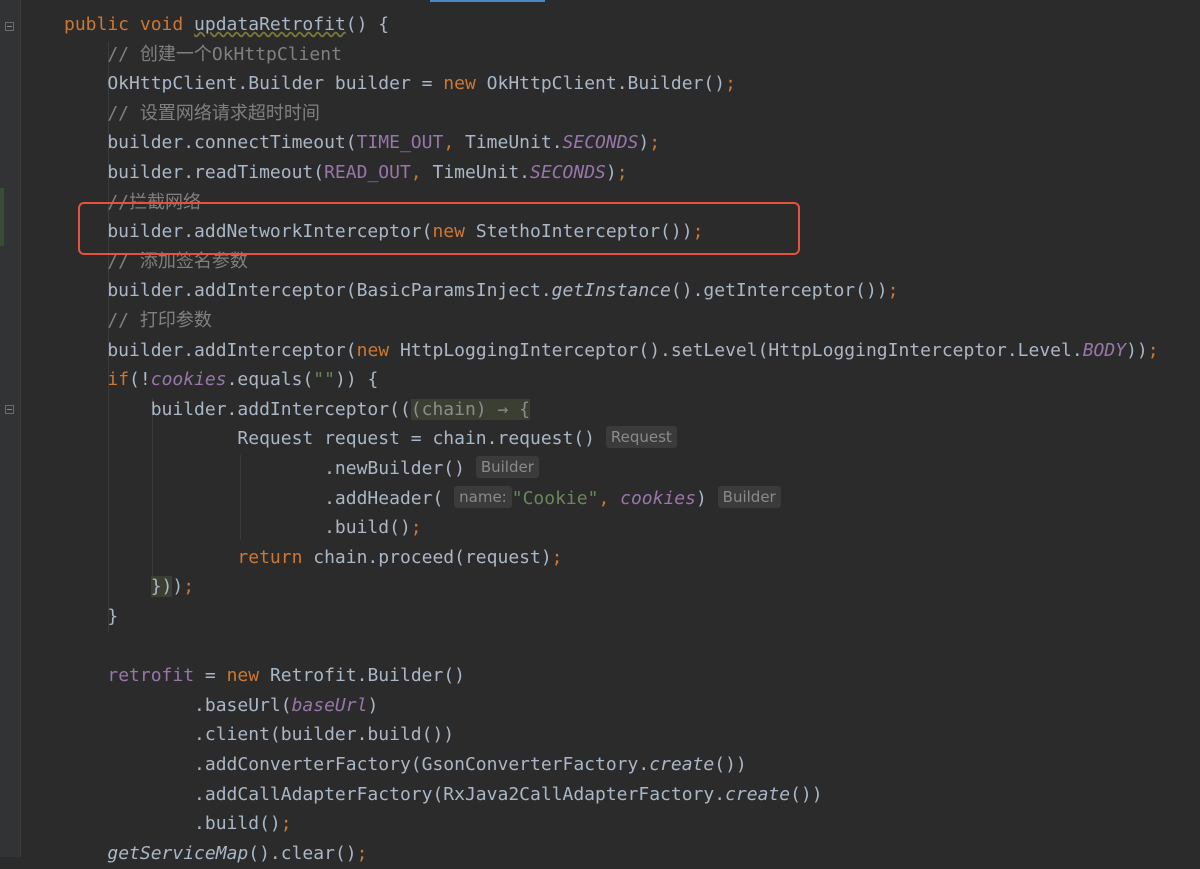 The width and height of the screenshot is (1200, 869). Describe the element at coordinates (611, 291) in the screenshot. I see `code-token: getInstance` at that location.